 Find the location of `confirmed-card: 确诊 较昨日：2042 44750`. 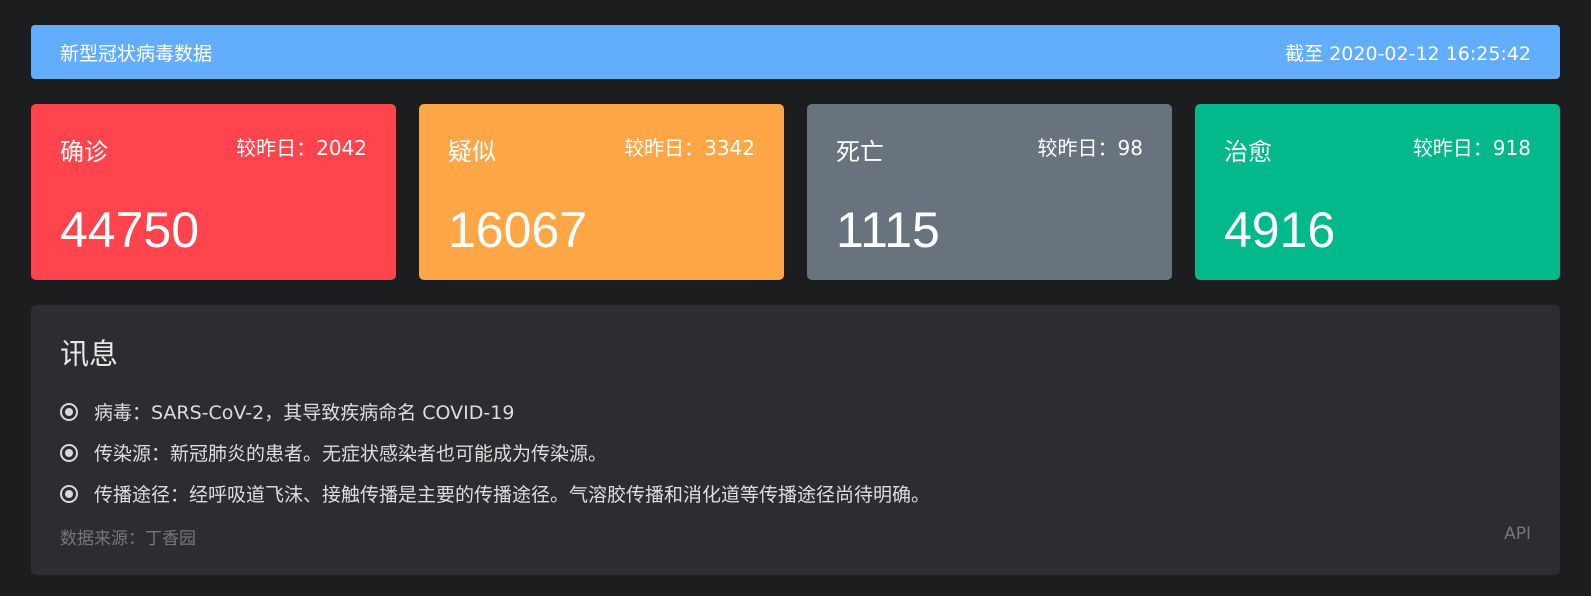

confirmed-card: 确诊 较昨日：2042 44750 is located at coordinates (213, 192).